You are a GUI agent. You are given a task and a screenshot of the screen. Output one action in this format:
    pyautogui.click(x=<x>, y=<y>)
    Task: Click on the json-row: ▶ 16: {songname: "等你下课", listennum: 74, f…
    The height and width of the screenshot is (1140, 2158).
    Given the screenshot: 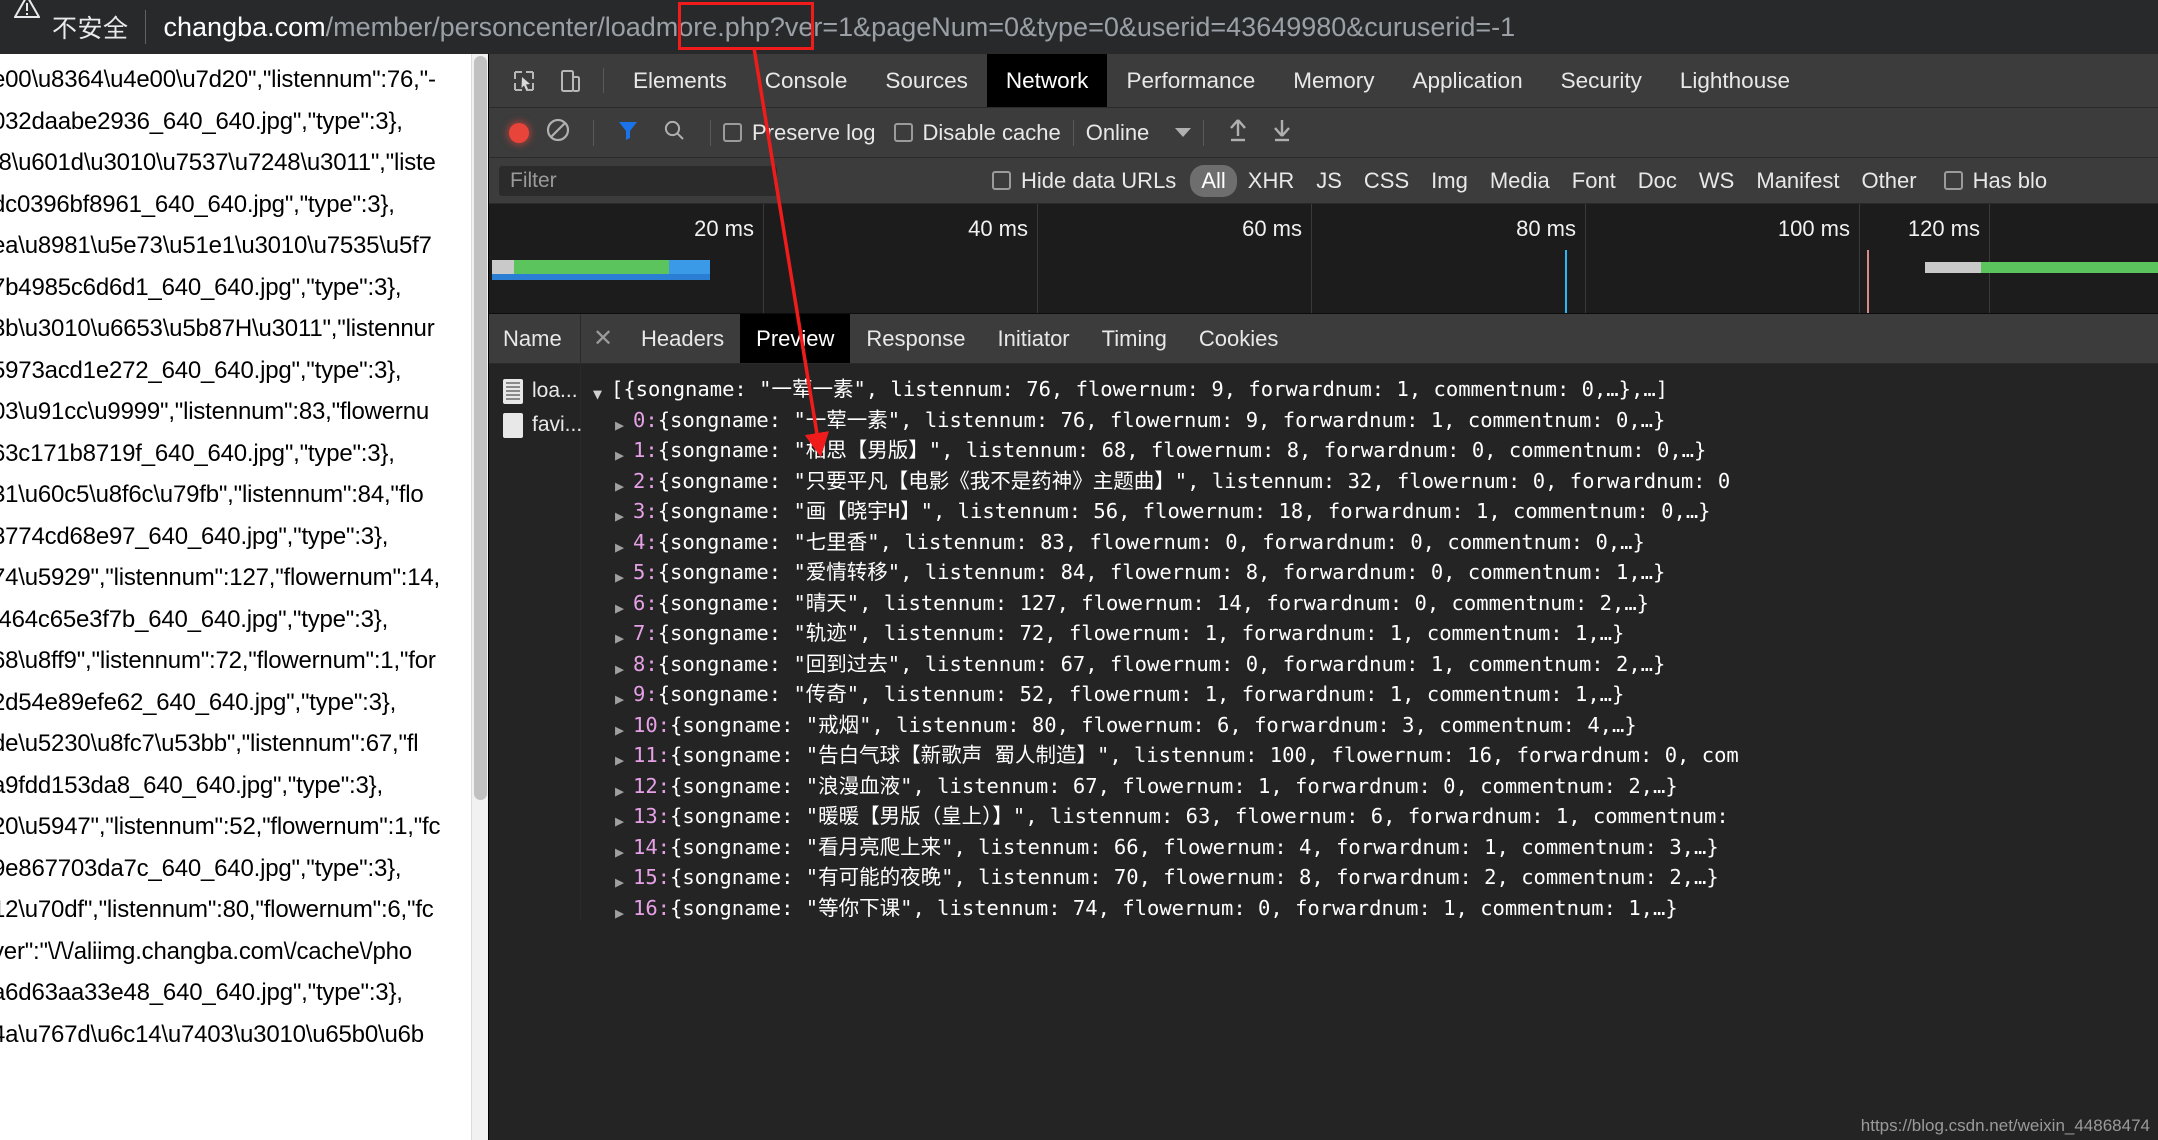 What is the action you would take?
    pyautogui.click(x=1375, y=907)
    